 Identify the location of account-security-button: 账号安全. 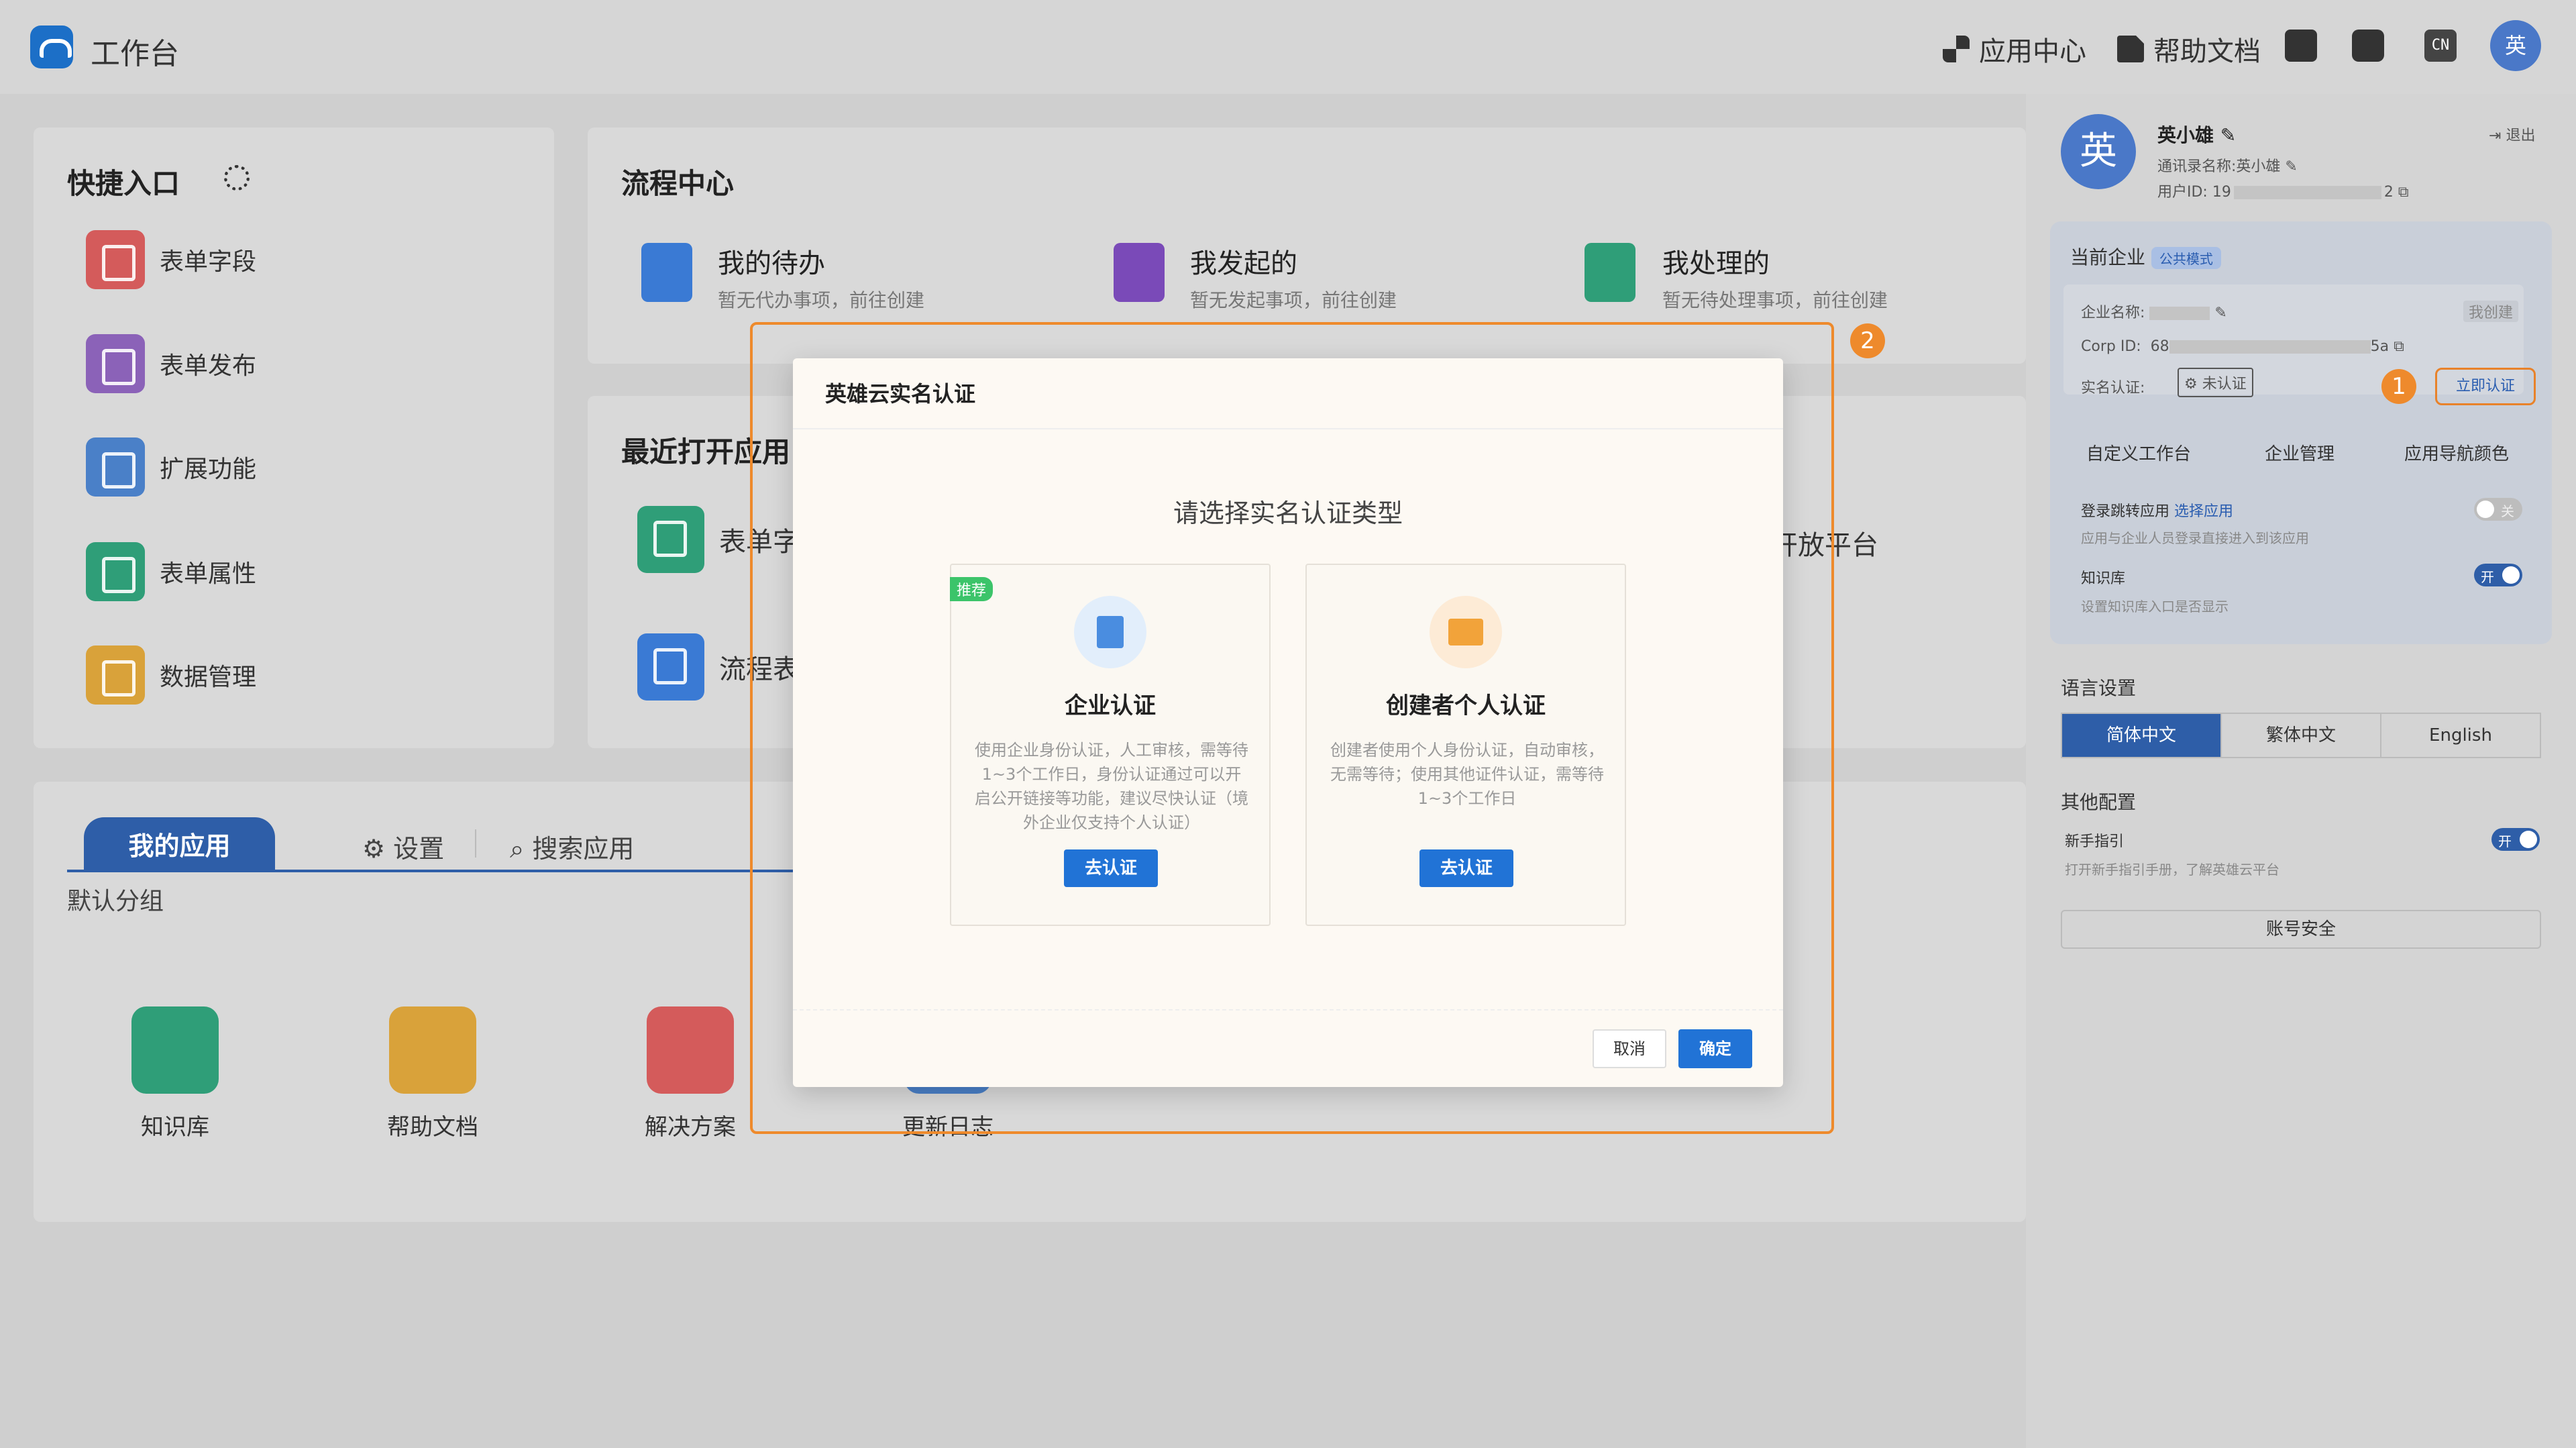
(2301, 929).